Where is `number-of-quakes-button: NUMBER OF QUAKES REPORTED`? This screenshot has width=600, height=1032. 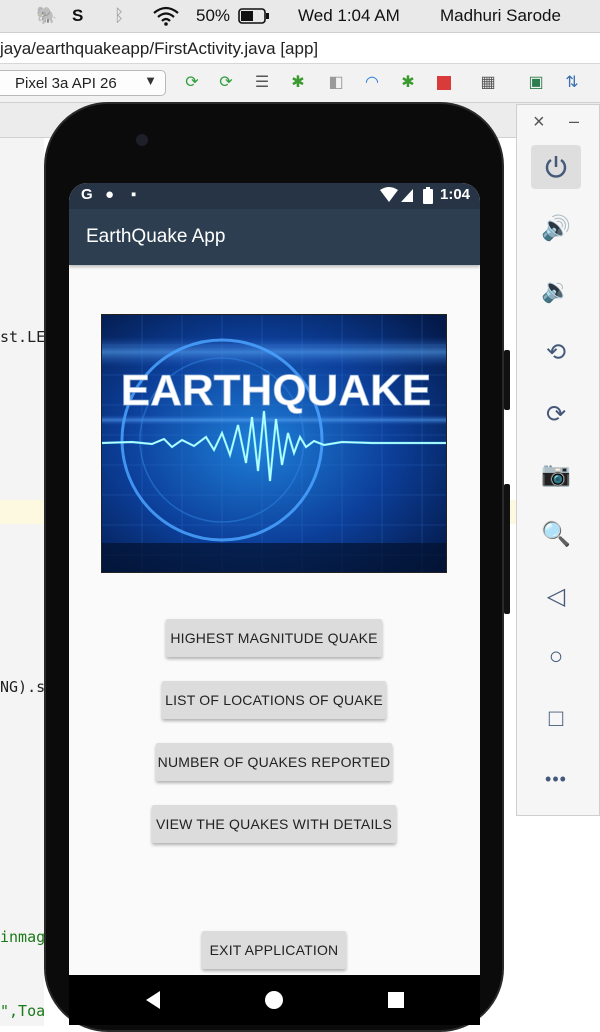 number-of-quakes-button: NUMBER OF QUAKES REPORTED is located at coordinates (274, 762).